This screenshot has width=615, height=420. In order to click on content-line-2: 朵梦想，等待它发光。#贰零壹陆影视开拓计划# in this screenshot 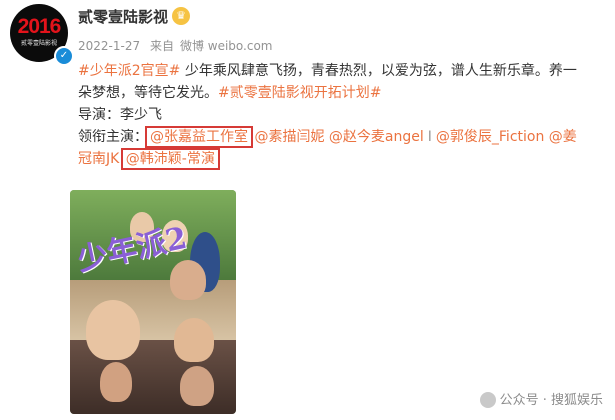, I will do `click(343, 93)`.